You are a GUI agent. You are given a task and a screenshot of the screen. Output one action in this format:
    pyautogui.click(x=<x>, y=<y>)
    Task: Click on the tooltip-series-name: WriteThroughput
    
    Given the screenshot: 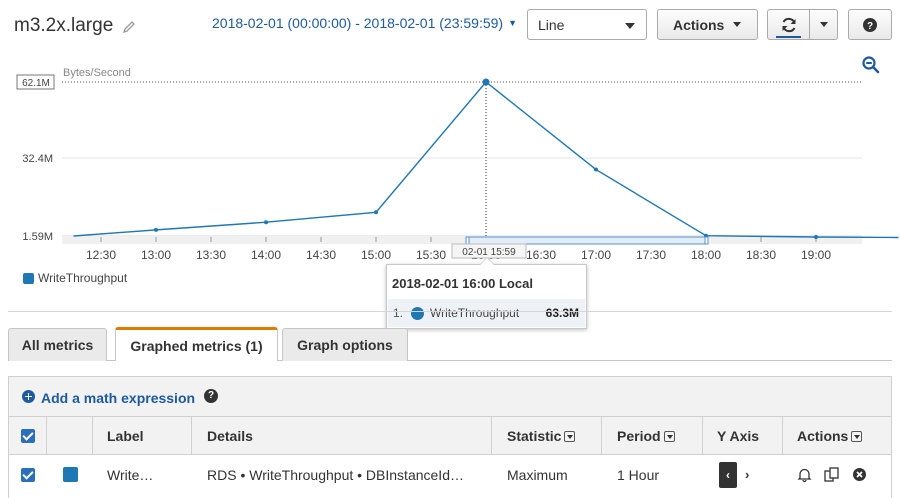 What is the action you would take?
    pyautogui.click(x=475, y=313)
    